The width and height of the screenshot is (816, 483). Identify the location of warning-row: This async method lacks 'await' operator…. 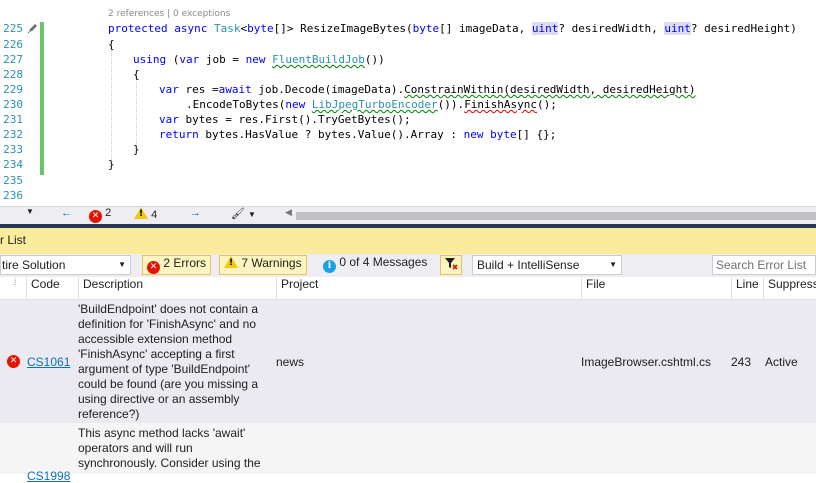
(408, 453).